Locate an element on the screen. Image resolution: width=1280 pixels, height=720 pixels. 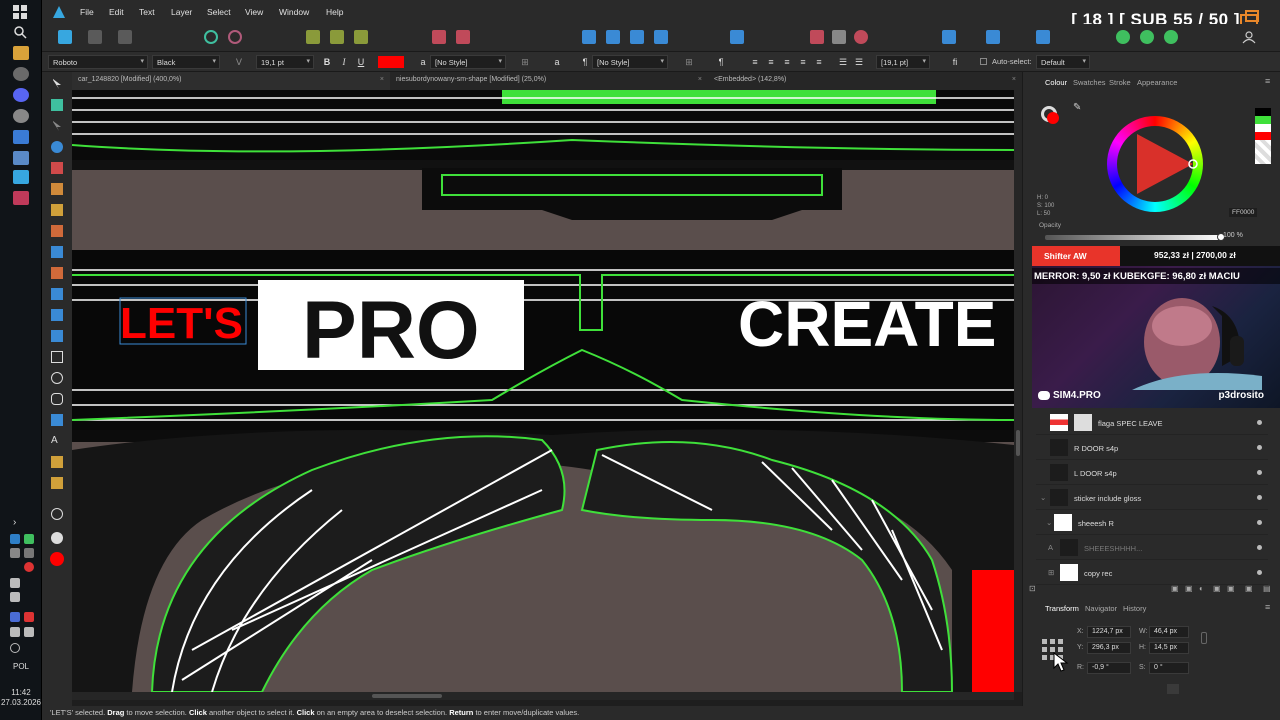
pixel-persona-icon is located at coordinates (95, 37).